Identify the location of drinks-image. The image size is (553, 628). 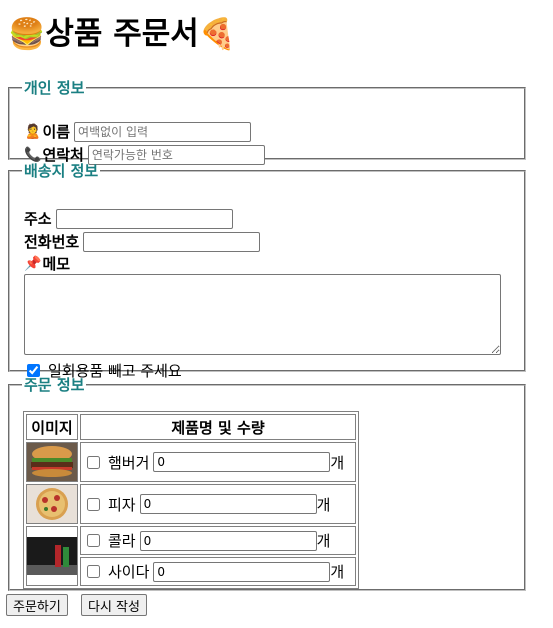
(52, 556).